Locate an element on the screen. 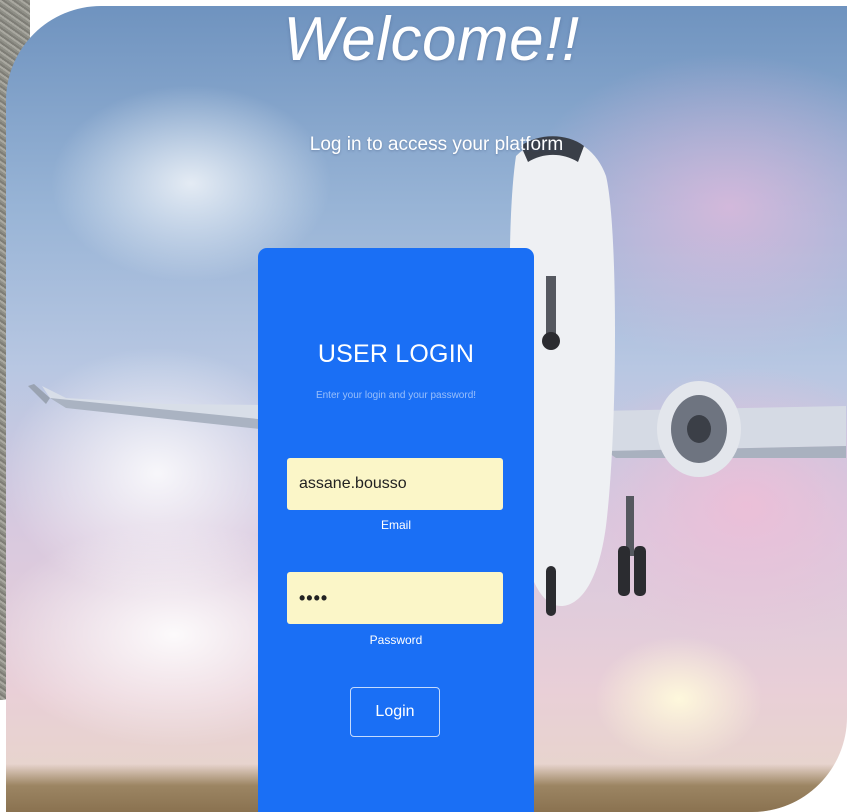 The image size is (853, 812). login-hint: Enter your login and your password! is located at coordinates (396, 395).